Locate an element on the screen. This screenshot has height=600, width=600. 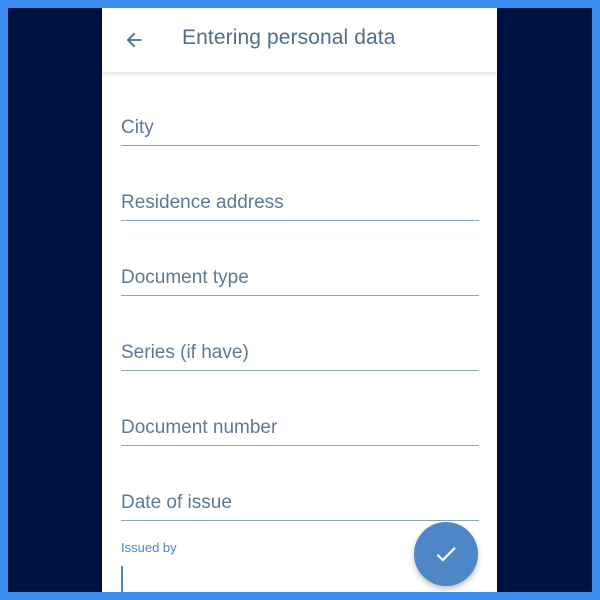
document-number-field: Document number is located at coordinates (300, 425).